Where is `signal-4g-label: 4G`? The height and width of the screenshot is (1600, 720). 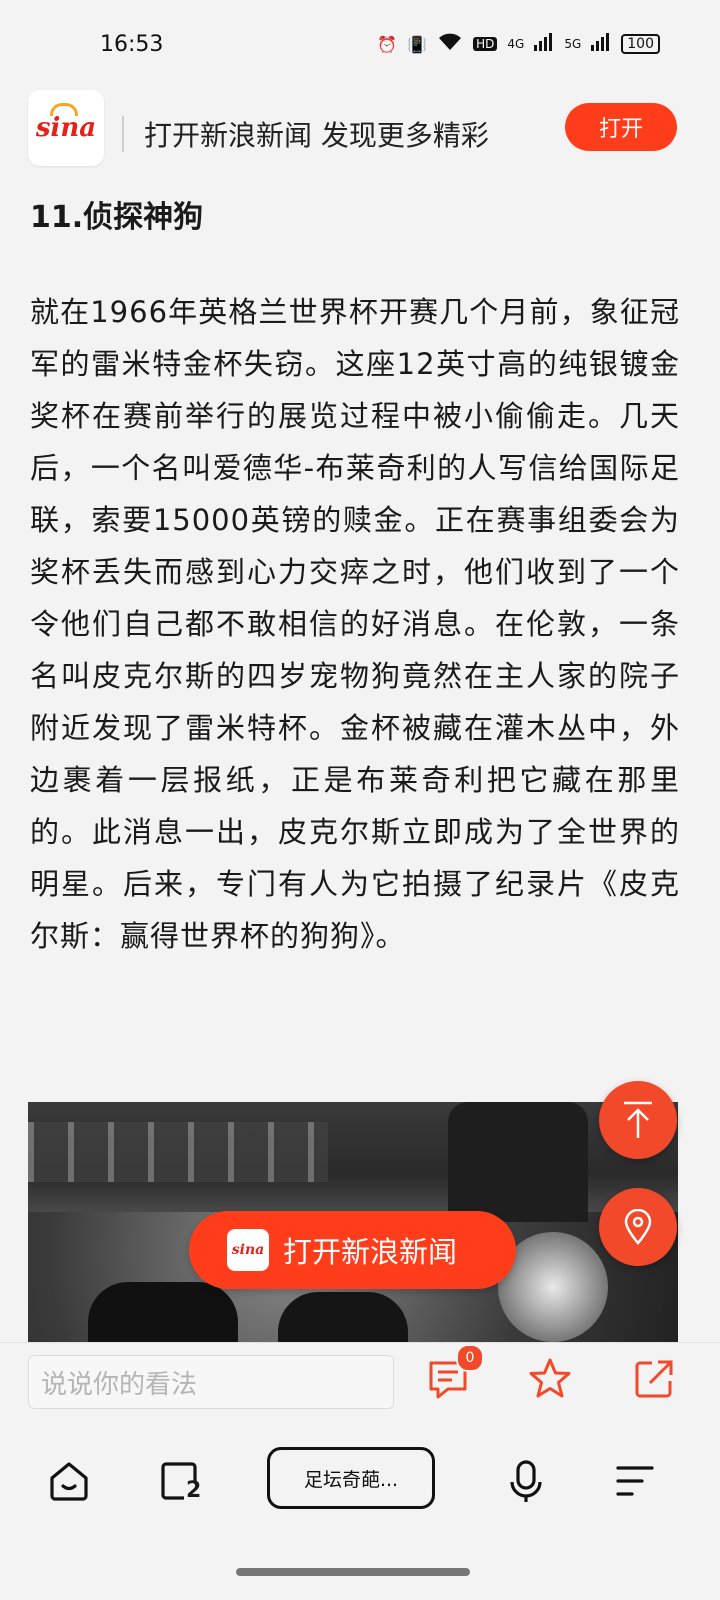
signal-4g-label: 4G is located at coordinates (516, 44).